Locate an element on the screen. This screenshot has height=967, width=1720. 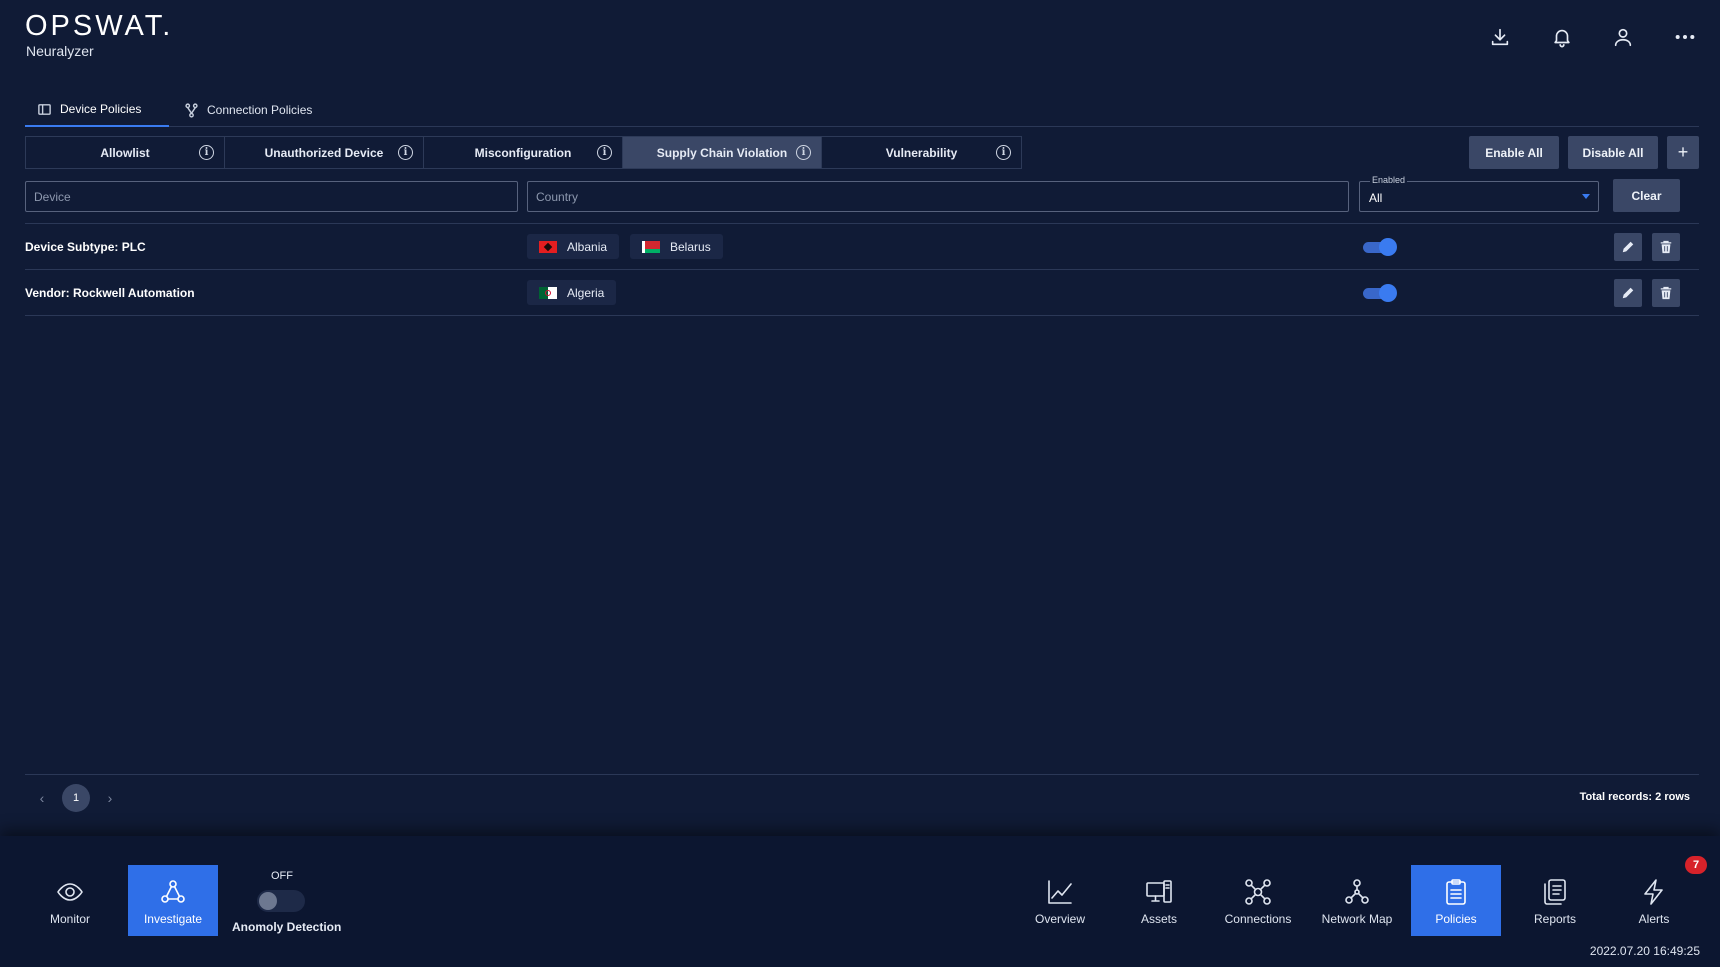
chart-icon is located at coordinates (1060, 892).